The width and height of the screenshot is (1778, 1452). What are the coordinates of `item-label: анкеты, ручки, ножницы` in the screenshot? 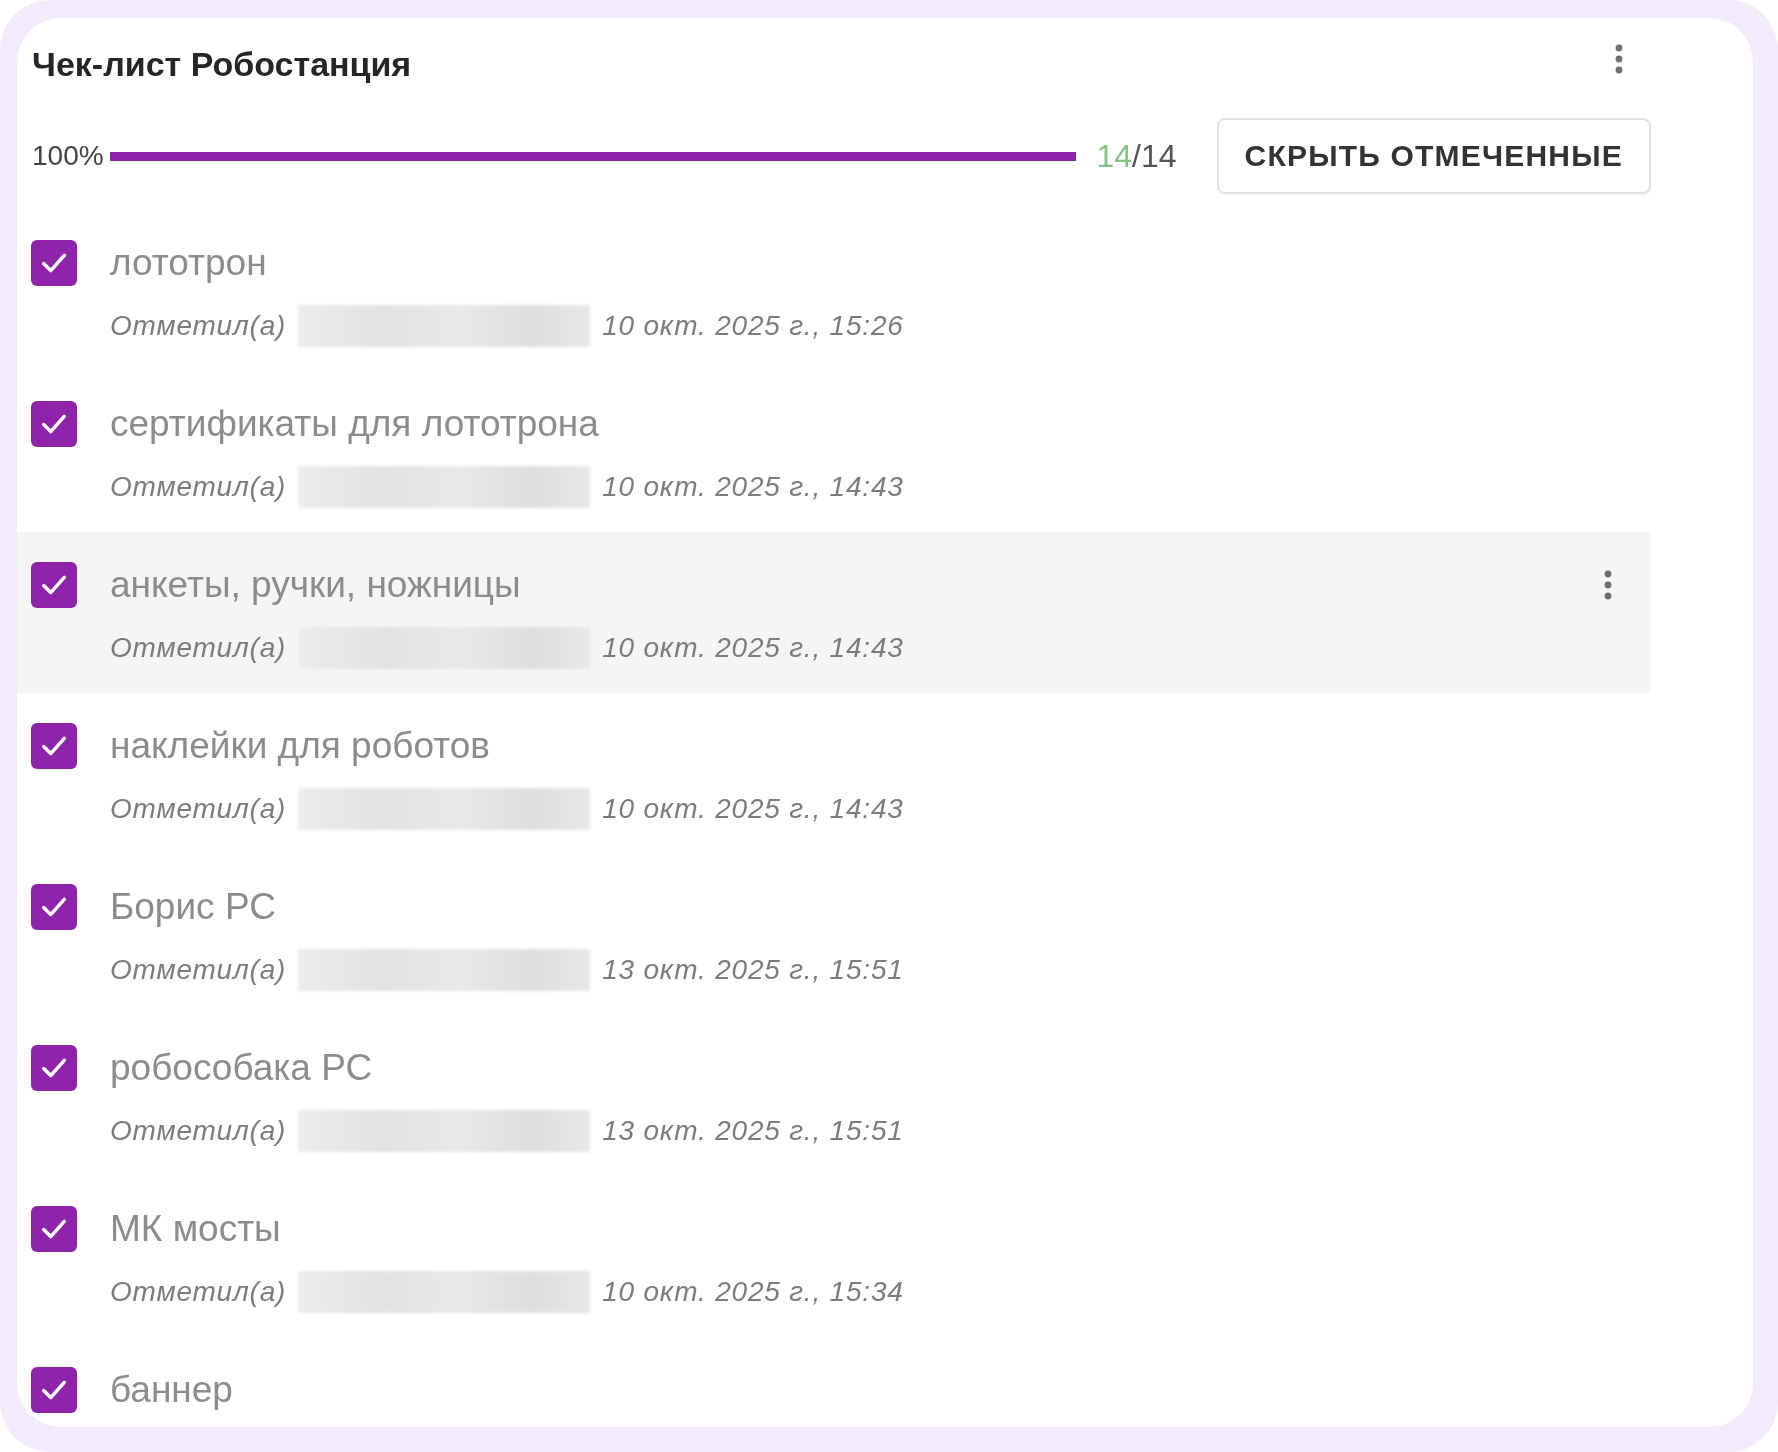 It's located at (315, 585).